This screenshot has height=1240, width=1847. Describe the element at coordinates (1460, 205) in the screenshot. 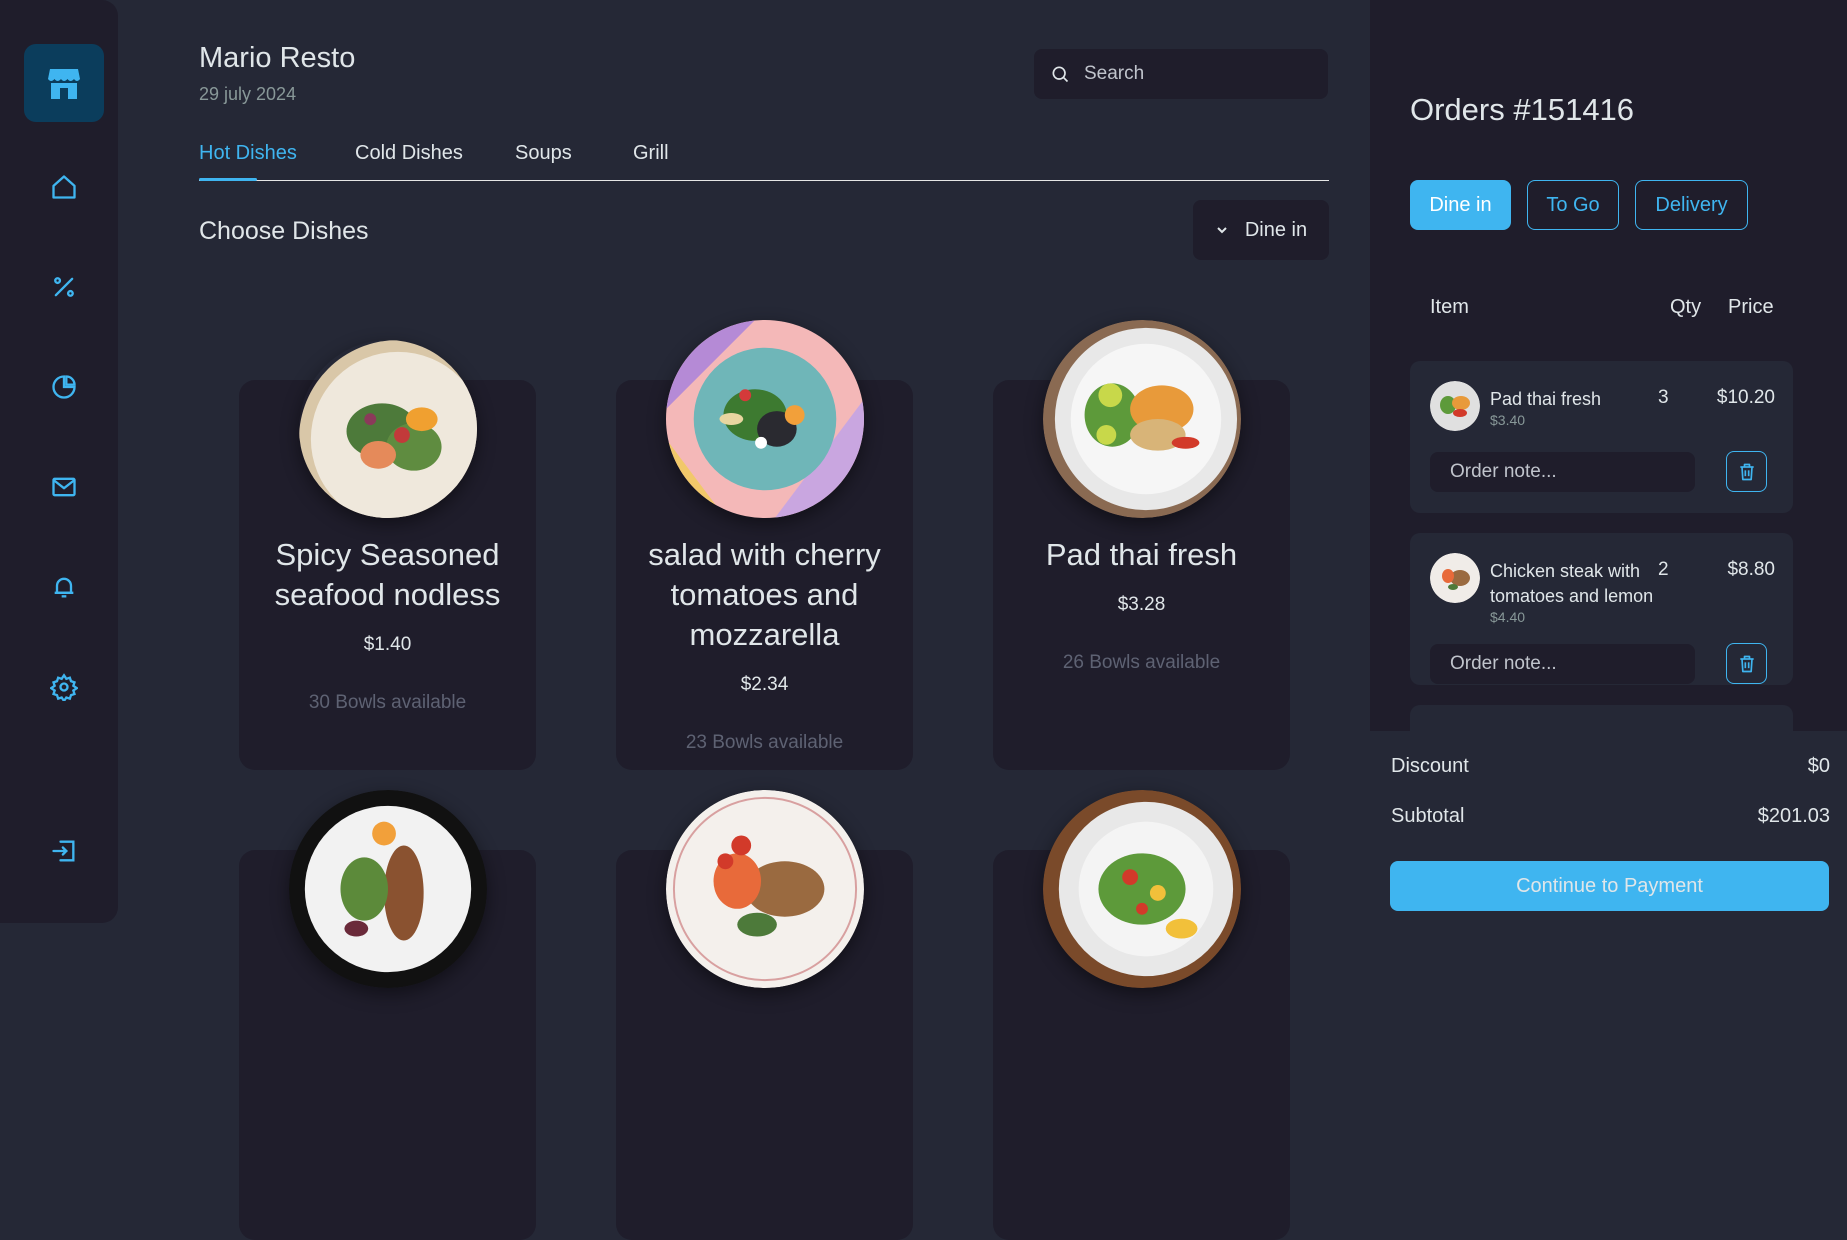

I see `order-type-dine-in: Dine in` at that location.